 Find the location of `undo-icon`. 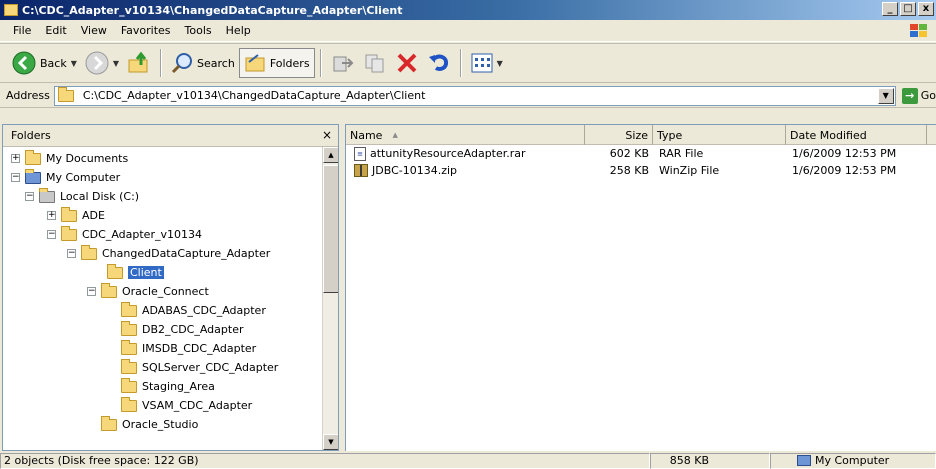

undo-icon is located at coordinates (438, 62).